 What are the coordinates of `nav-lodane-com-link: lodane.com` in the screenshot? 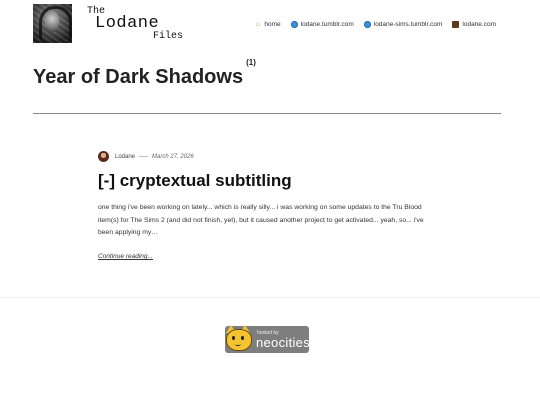 It's located at (474, 24).